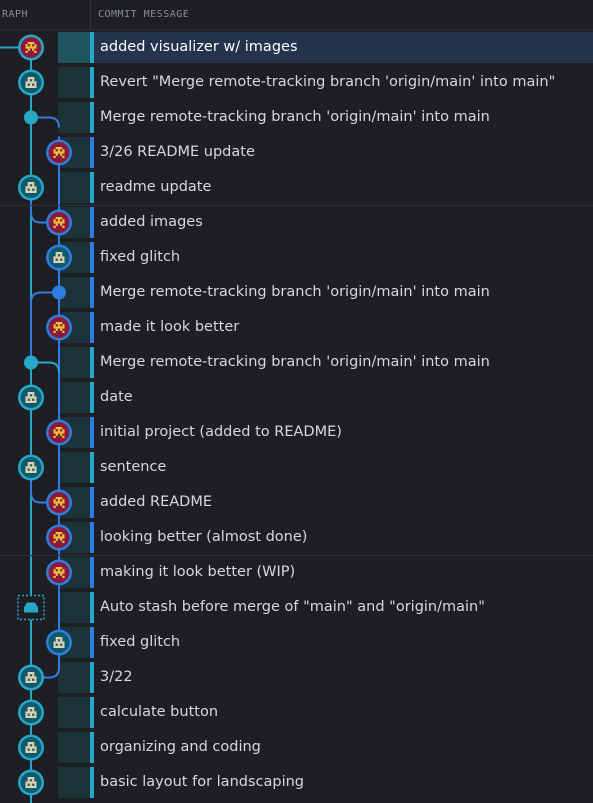  I want to click on commit-message-cell: readme update, so click(341, 187).